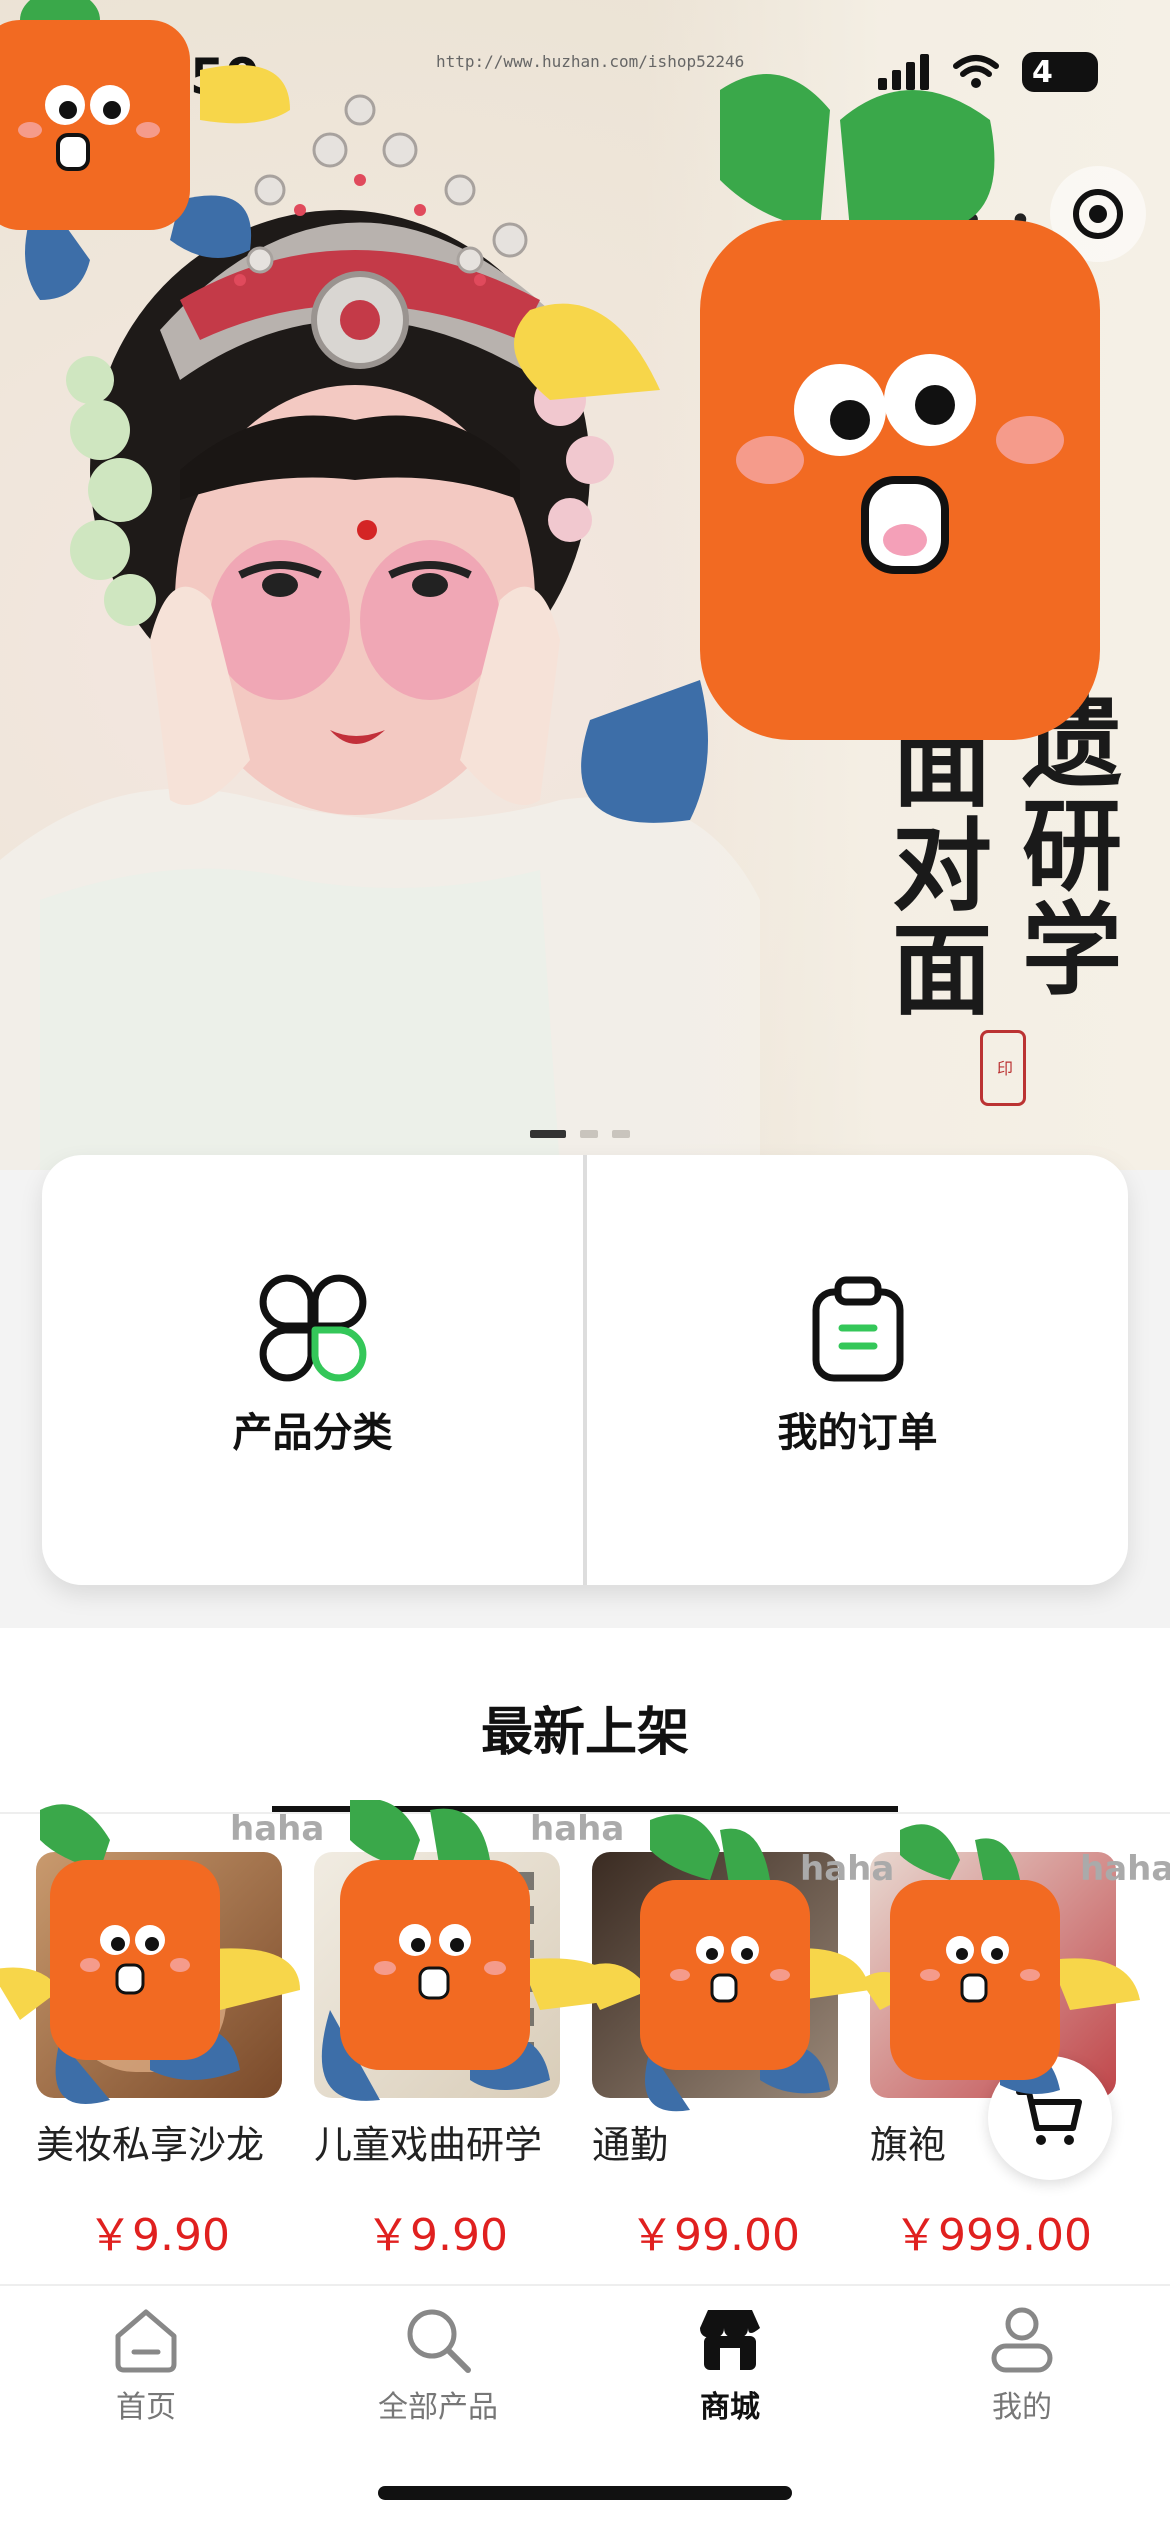 The image size is (1170, 2534). What do you see at coordinates (857, 1329) in the screenshot?
I see `clipboard-order-icon` at bounding box center [857, 1329].